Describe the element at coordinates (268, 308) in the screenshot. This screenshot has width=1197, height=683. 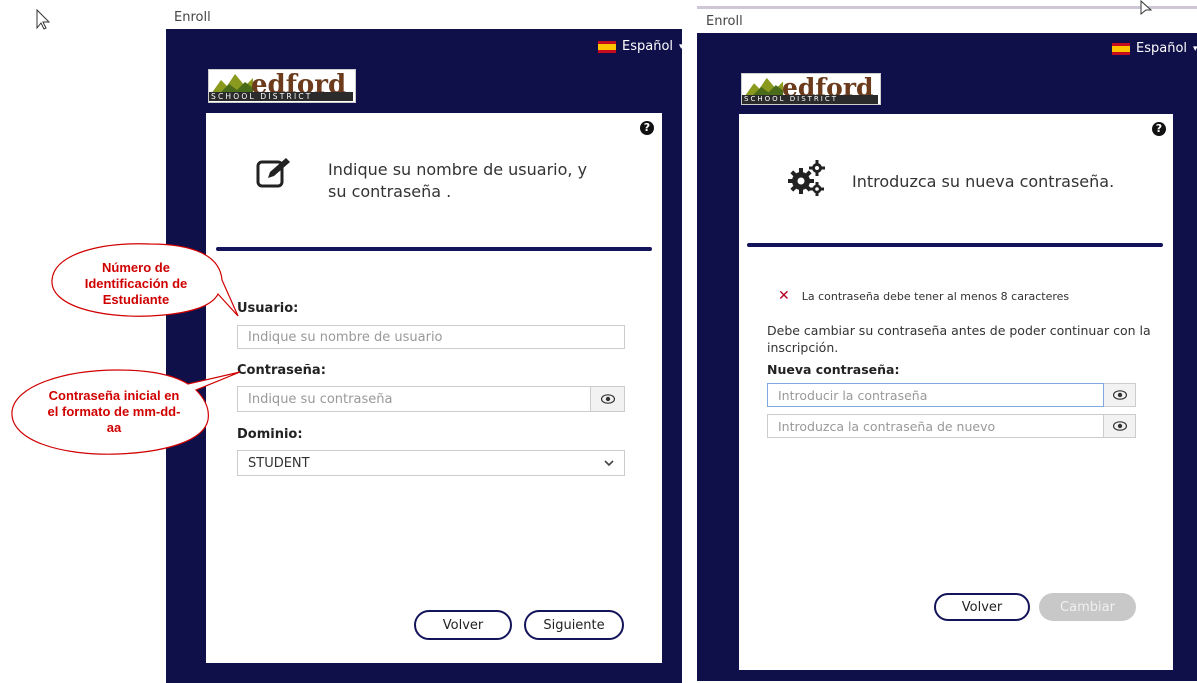
I see `username-label: Usuario:` at that location.